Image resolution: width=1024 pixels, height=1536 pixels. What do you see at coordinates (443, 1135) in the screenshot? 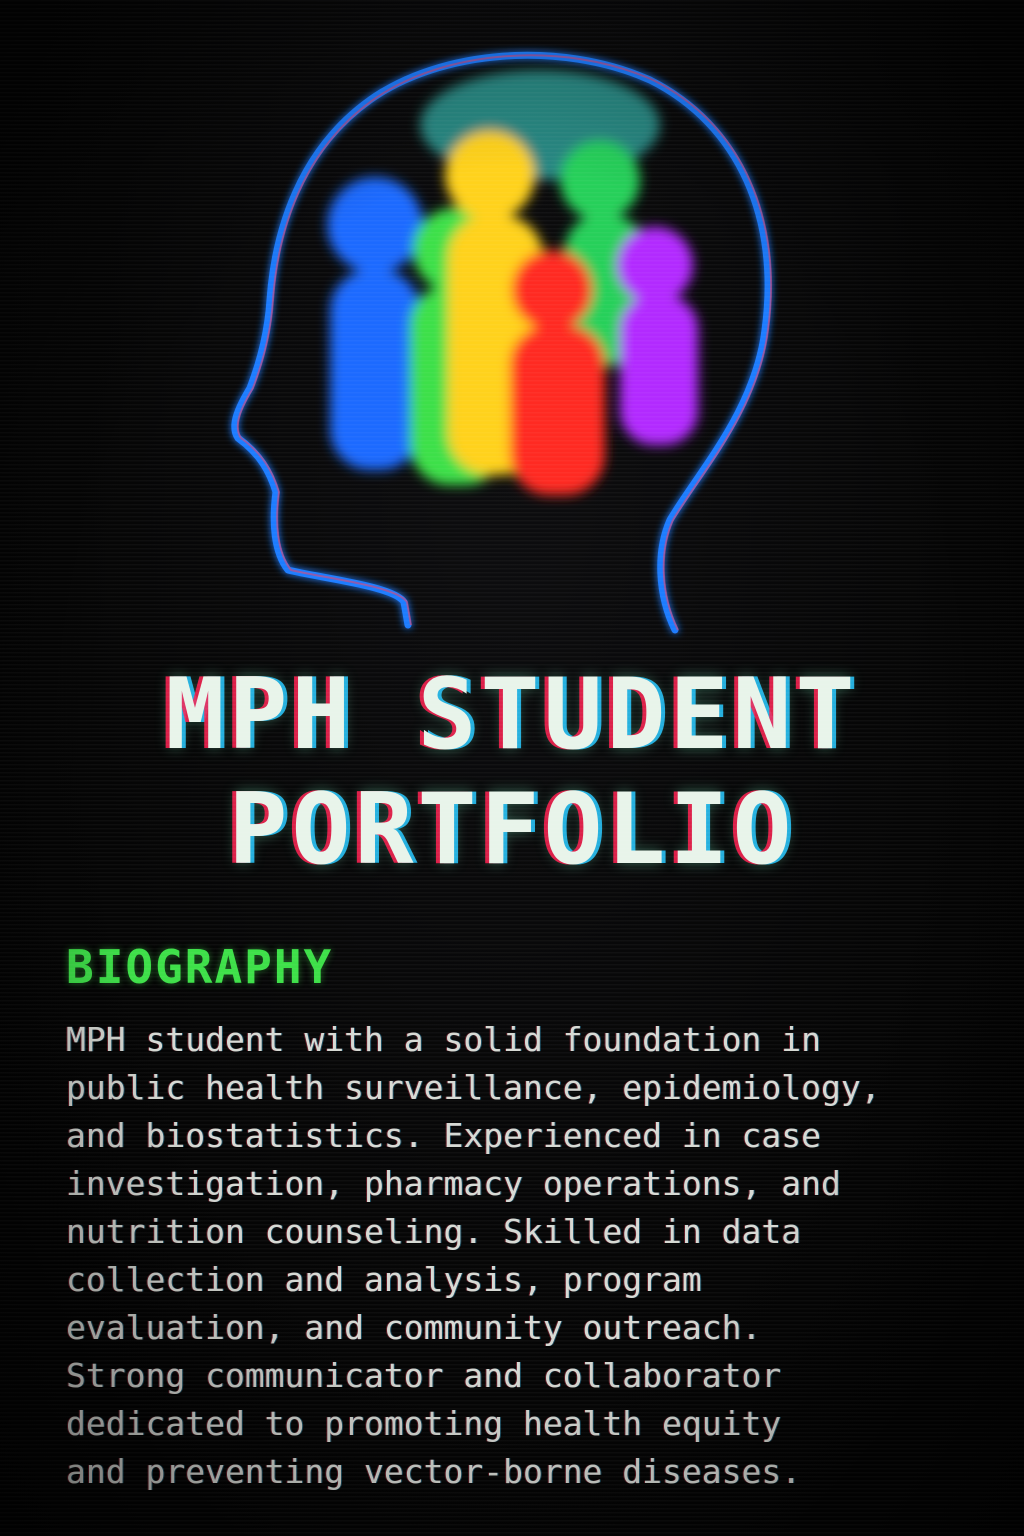
I see `biography-line: and biostatistics. Experienced in case` at bounding box center [443, 1135].